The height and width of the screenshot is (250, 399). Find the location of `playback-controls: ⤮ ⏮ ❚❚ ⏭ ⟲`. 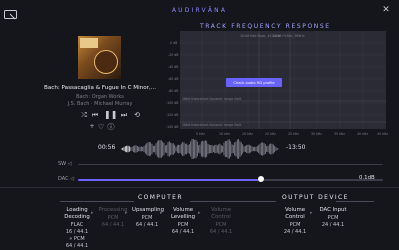

playback-controls: ⤮ ⏮ ❚❚ ⏭ ⟲ is located at coordinates (111, 116).